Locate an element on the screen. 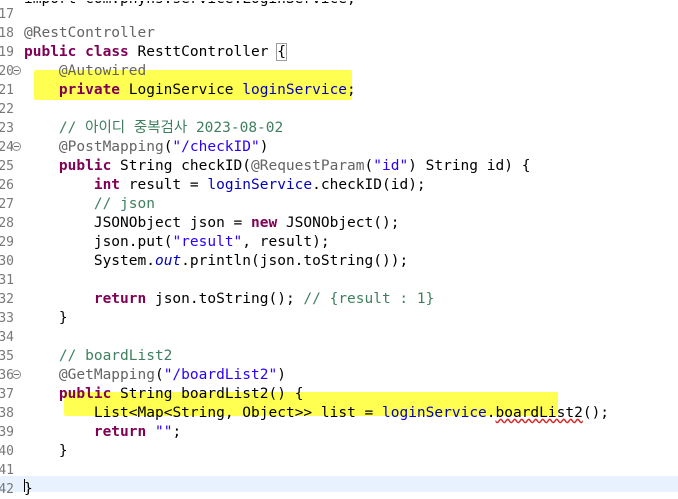 The height and width of the screenshot is (499, 678). code-text: @GetMapping("/boardList2") is located at coordinates (172, 375).